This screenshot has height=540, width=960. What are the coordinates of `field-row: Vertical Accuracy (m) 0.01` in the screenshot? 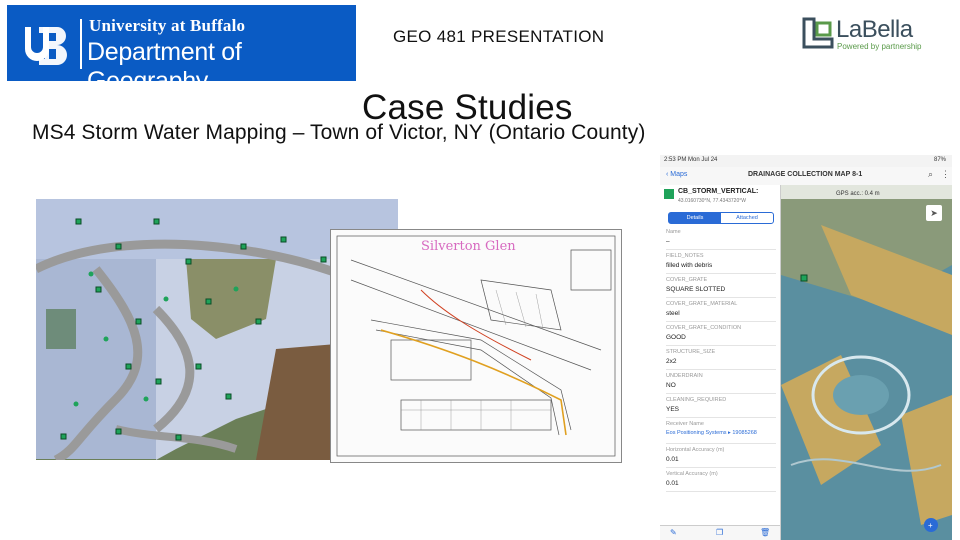 It's located at (721, 481).